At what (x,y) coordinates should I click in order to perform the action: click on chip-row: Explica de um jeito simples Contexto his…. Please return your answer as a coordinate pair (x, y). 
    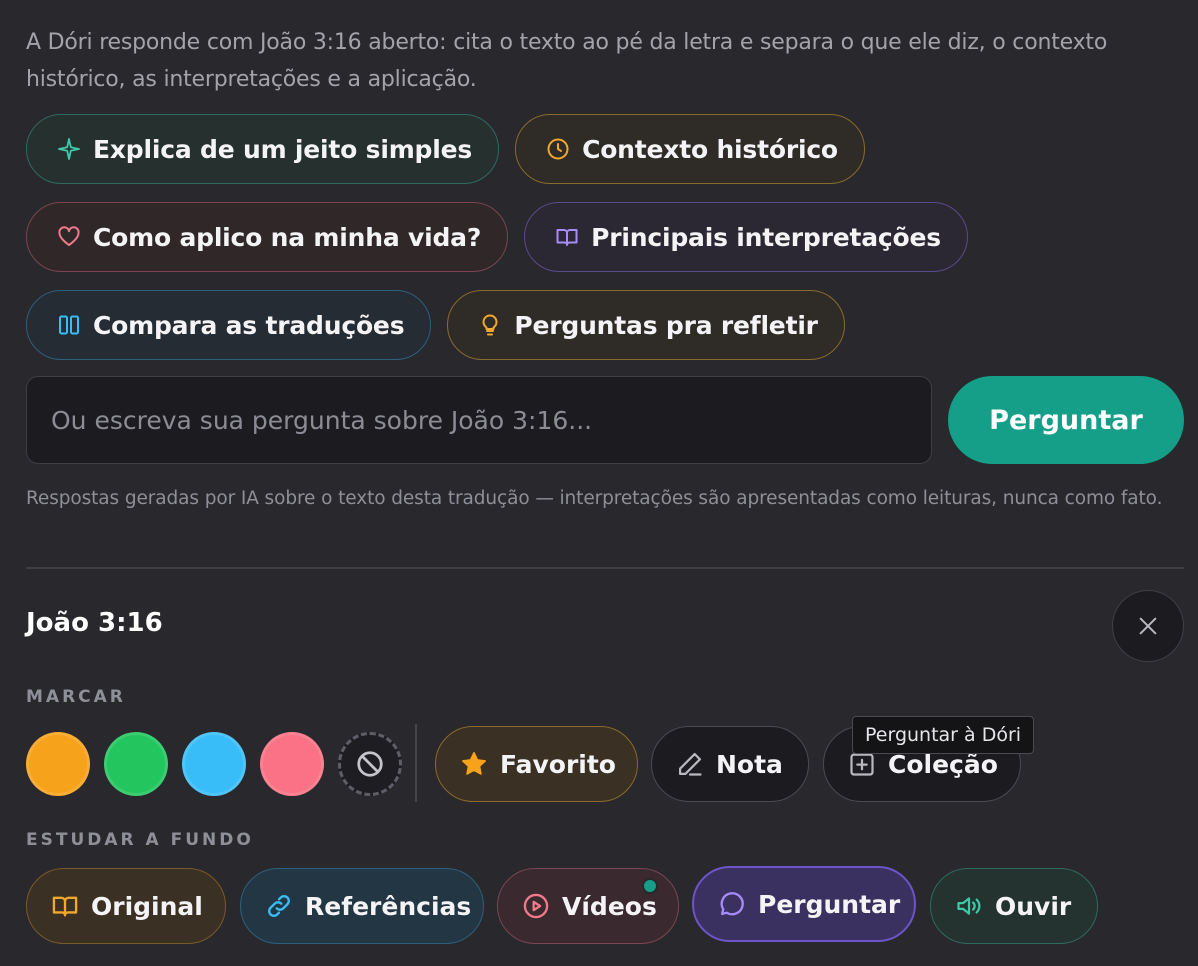
    Looking at the image, I should click on (601, 149).